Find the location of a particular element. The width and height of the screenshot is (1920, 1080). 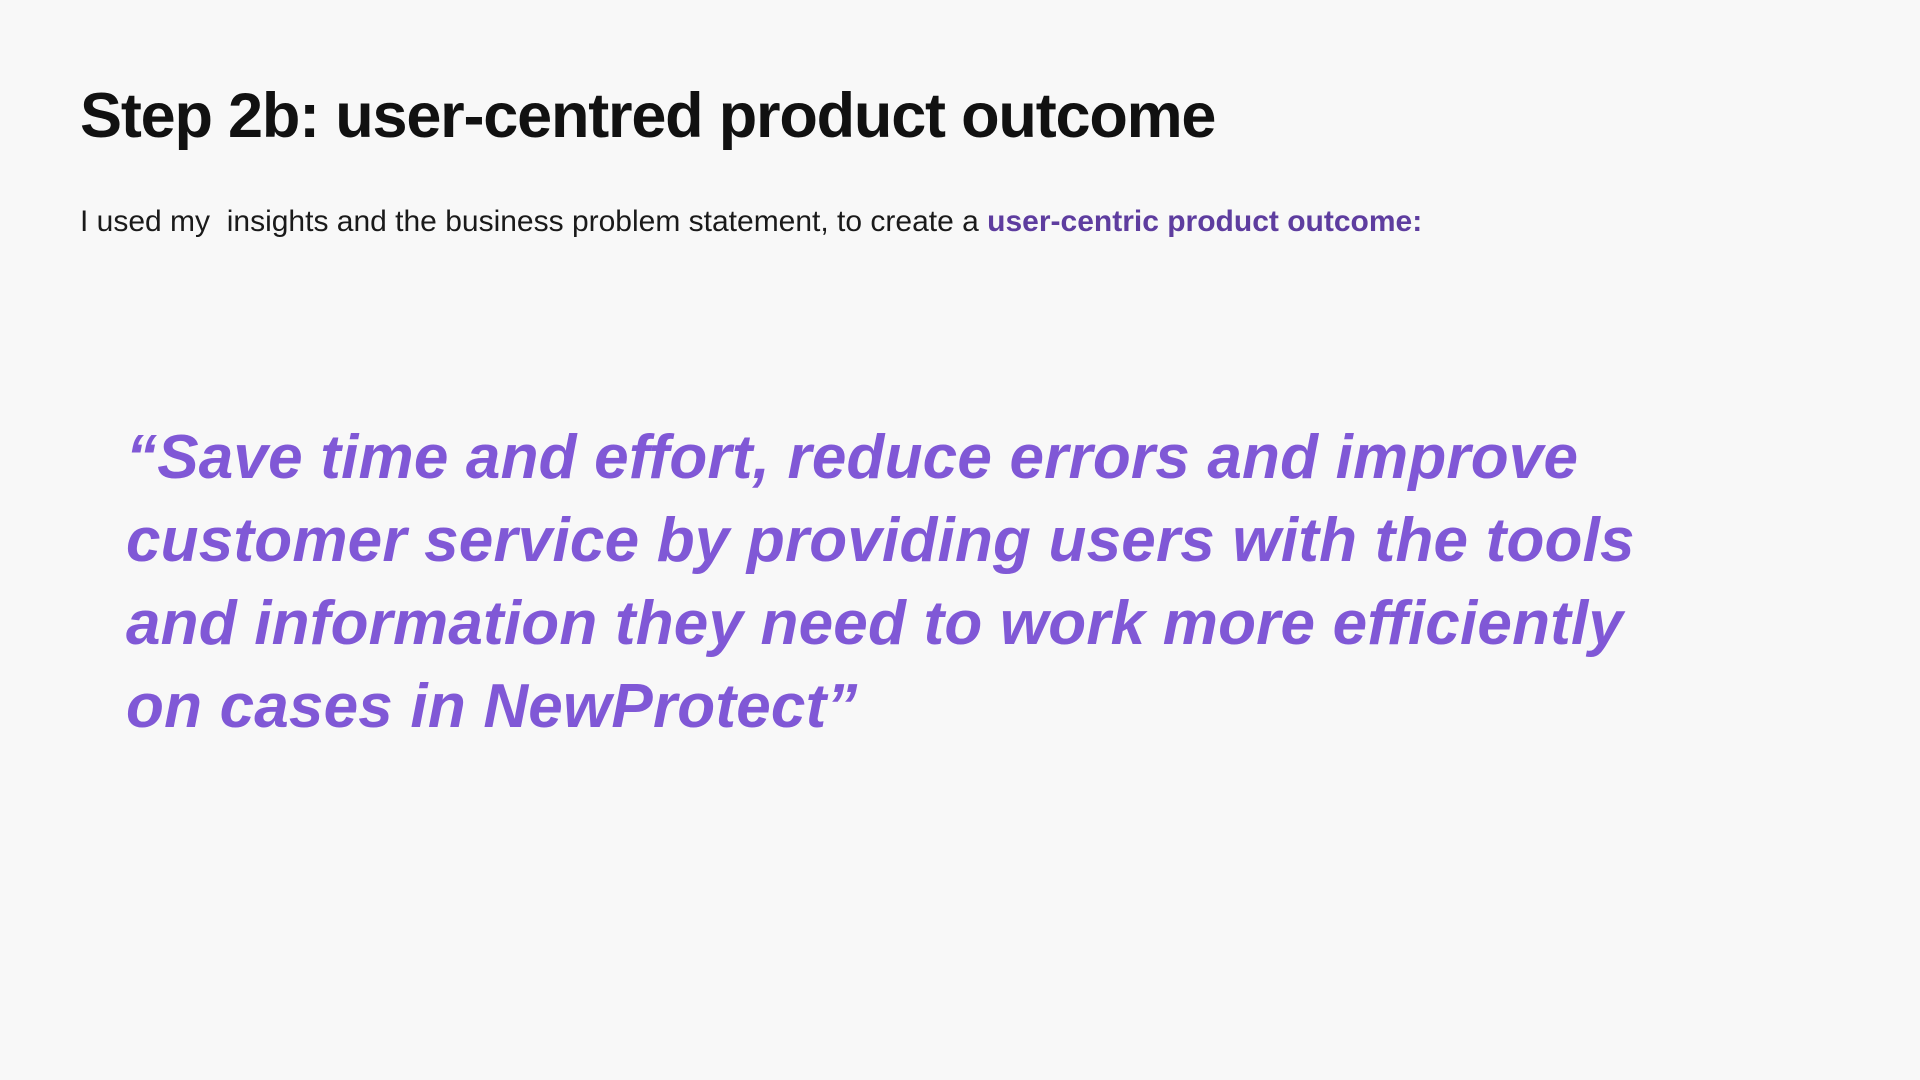

slide-title: Step 2b: user-centred product outcome is located at coordinates (648, 116).